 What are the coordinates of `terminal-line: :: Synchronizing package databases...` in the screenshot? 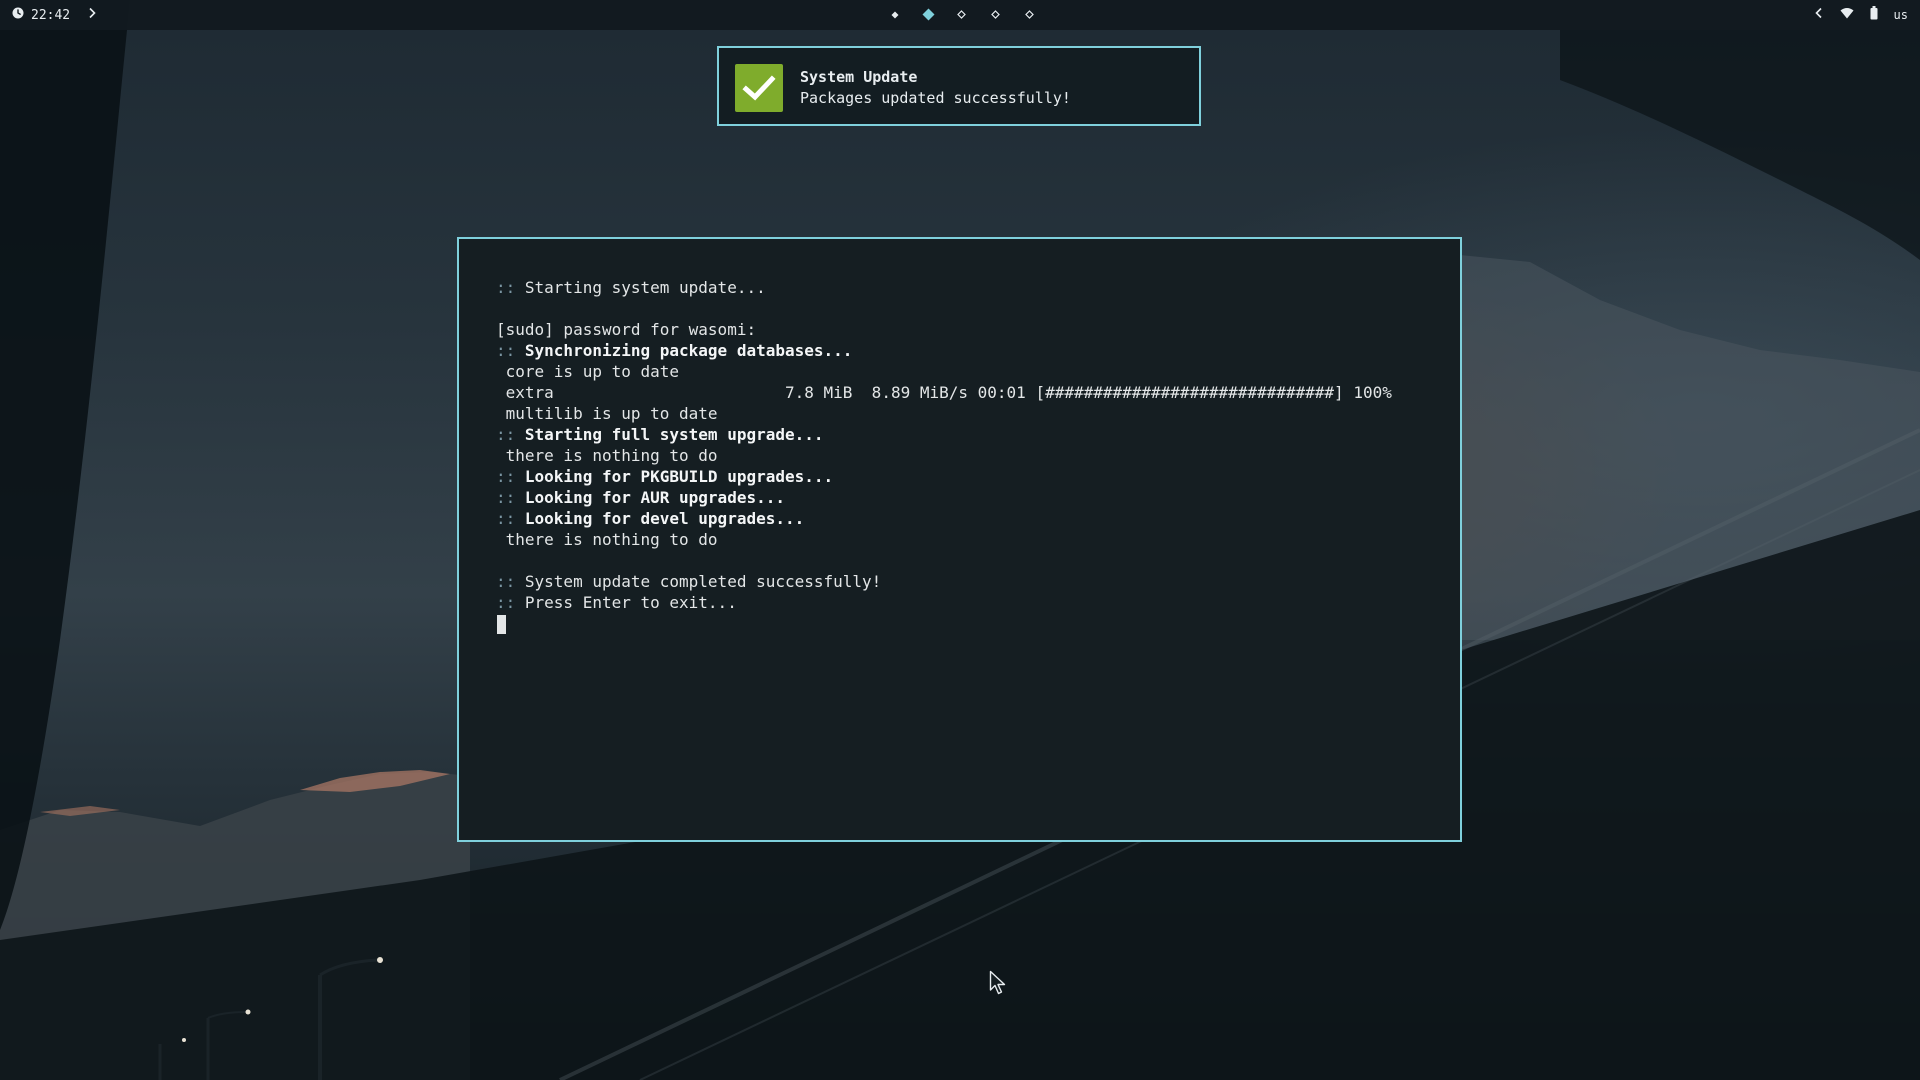 It's located at (674, 350).